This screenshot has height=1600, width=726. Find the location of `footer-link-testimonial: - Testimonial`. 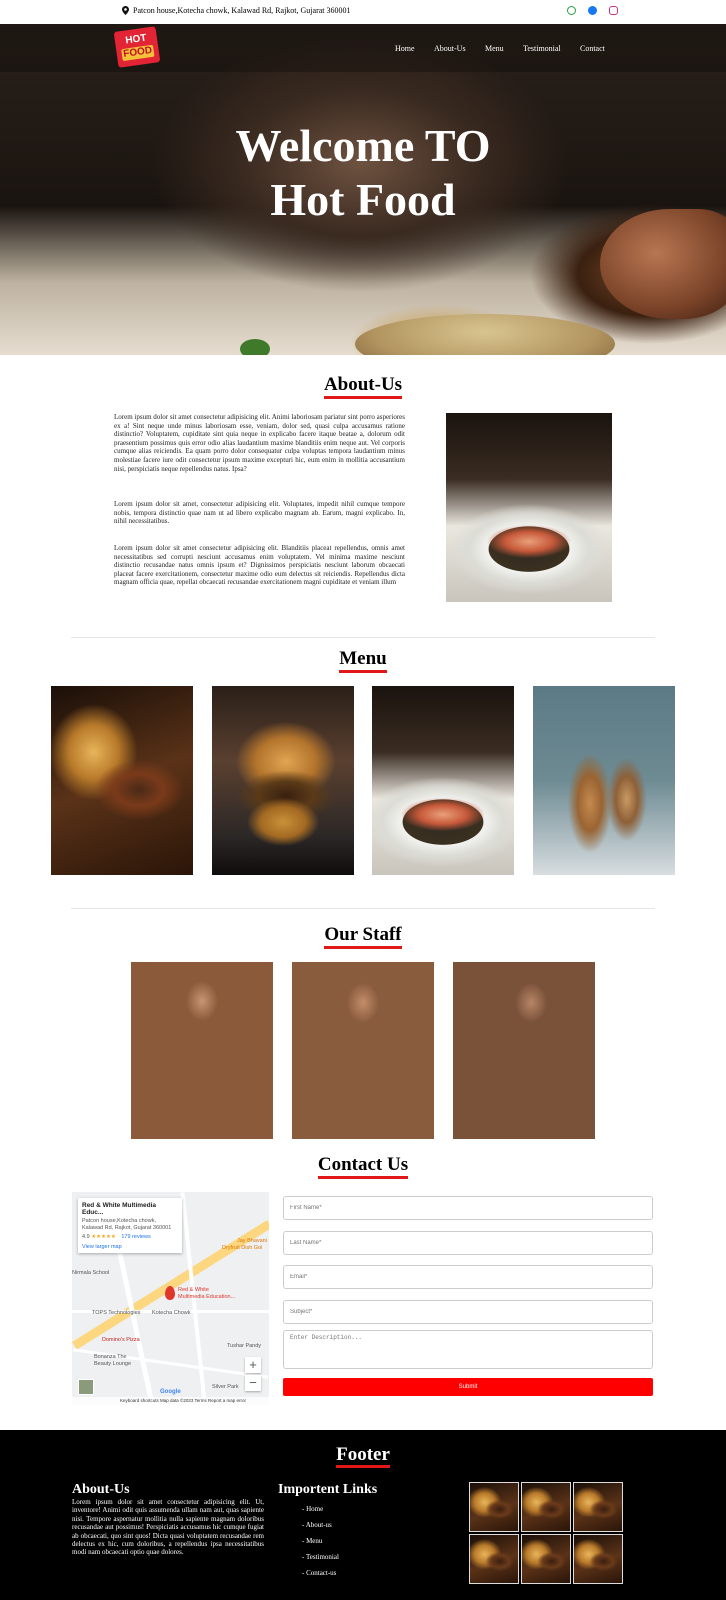

footer-link-testimonial: - Testimonial is located at coordinates (320, 1561).